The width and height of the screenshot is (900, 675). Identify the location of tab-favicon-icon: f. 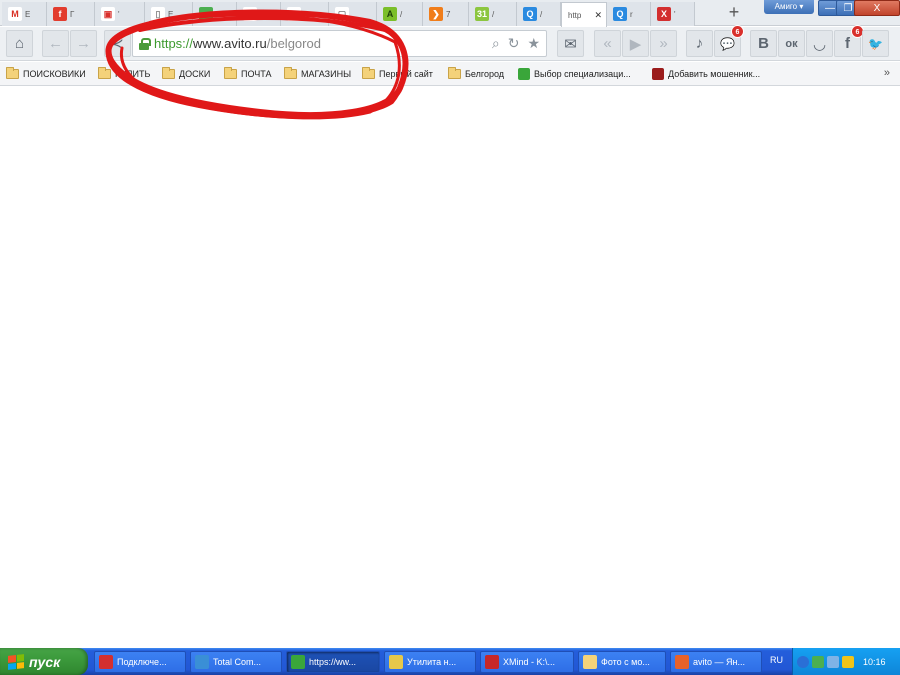
(60, 14).